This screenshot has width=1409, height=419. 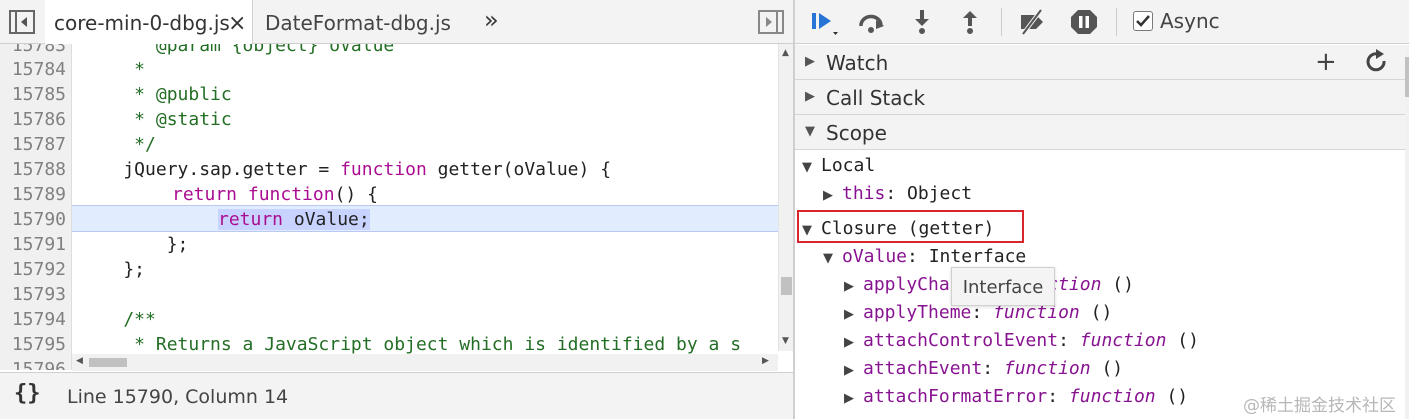 What do you see at coordinates (897, 194) in the screenshot?
I see `scope-this: ▶ this: Object` at bounding box center [897, 194].